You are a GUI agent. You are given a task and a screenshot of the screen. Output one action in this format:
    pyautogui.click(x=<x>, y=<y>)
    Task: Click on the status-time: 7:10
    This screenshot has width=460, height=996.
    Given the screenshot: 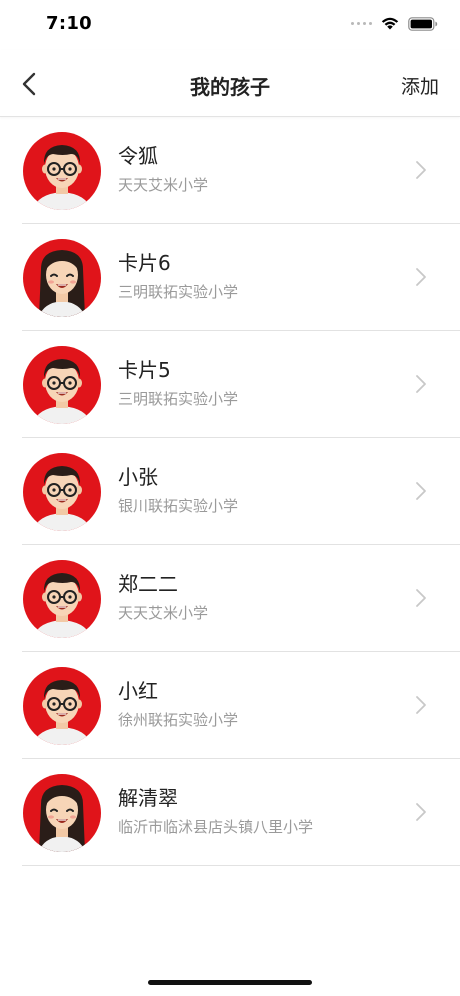 What is the action you would take?
    pyautogui.click(x=69, y=23)
    